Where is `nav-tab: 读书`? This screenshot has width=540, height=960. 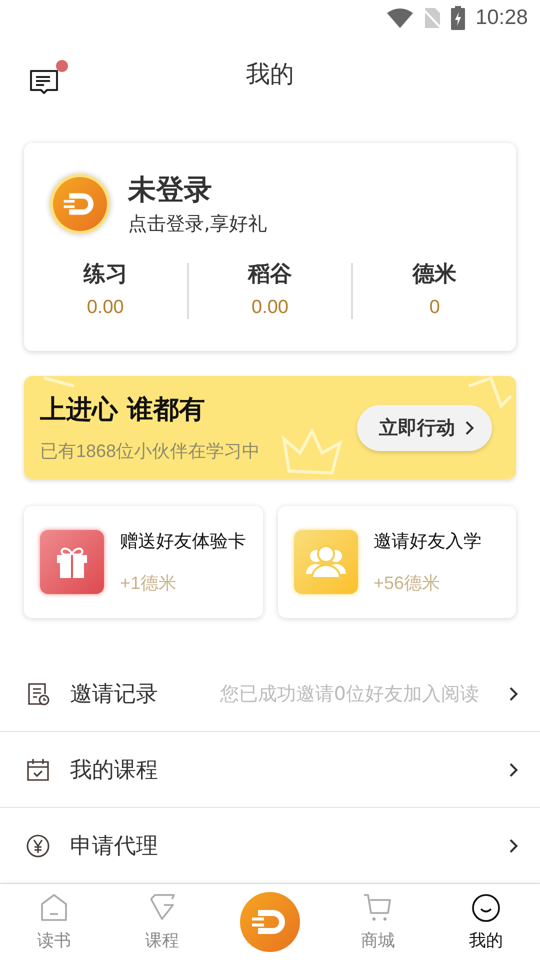
nav-tab: 读书 is located at coordinates (54, 922).